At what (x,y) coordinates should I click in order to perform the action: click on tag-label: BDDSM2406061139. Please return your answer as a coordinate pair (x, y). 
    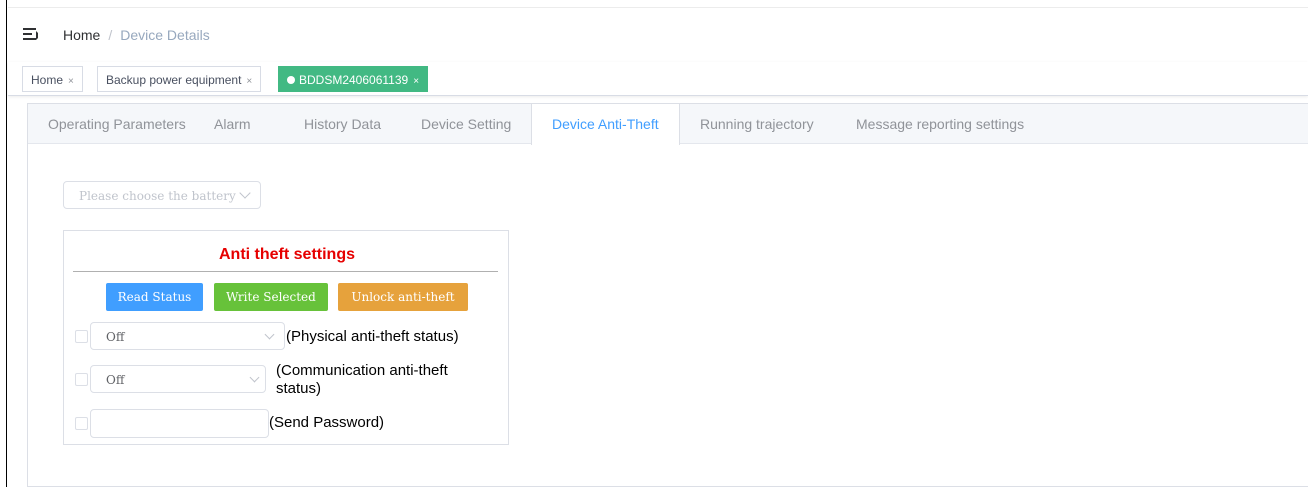
    Looking at the image, I should click on (354, 80).